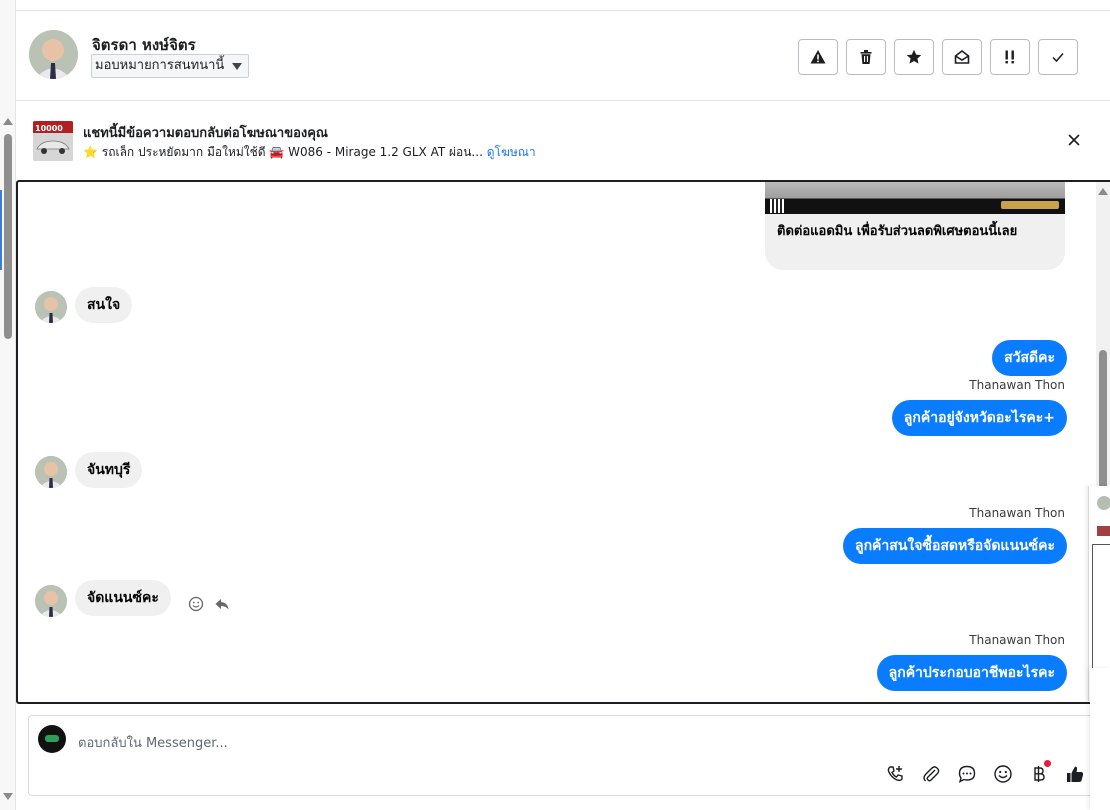  I want to click on emoji-react-icon, so click(196, 604).